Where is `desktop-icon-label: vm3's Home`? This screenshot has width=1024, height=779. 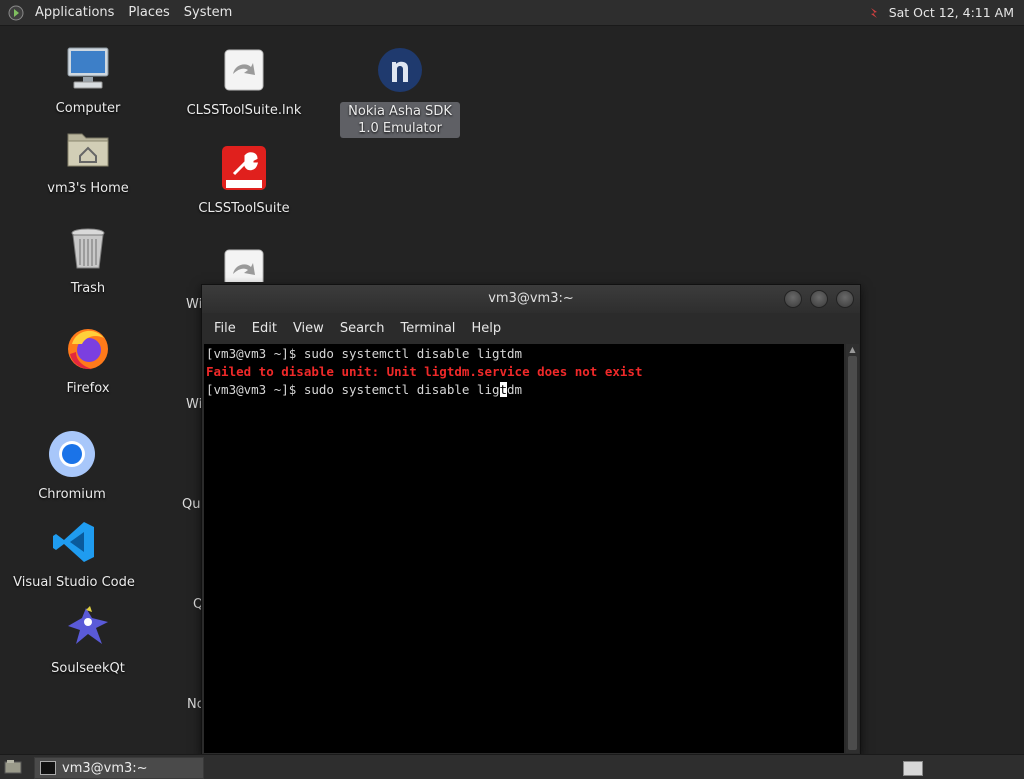
desktop-icon-label: vm3's Home is located at coordinates (88, 188).